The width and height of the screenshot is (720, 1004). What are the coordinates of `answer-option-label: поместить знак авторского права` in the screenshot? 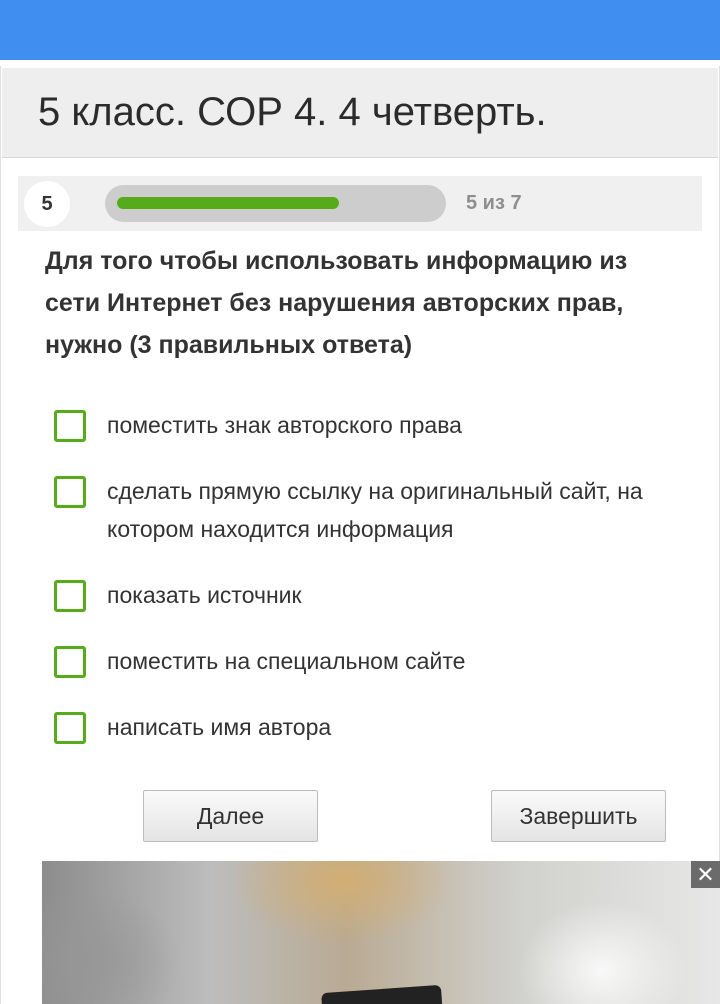 It's located at (284, 425).